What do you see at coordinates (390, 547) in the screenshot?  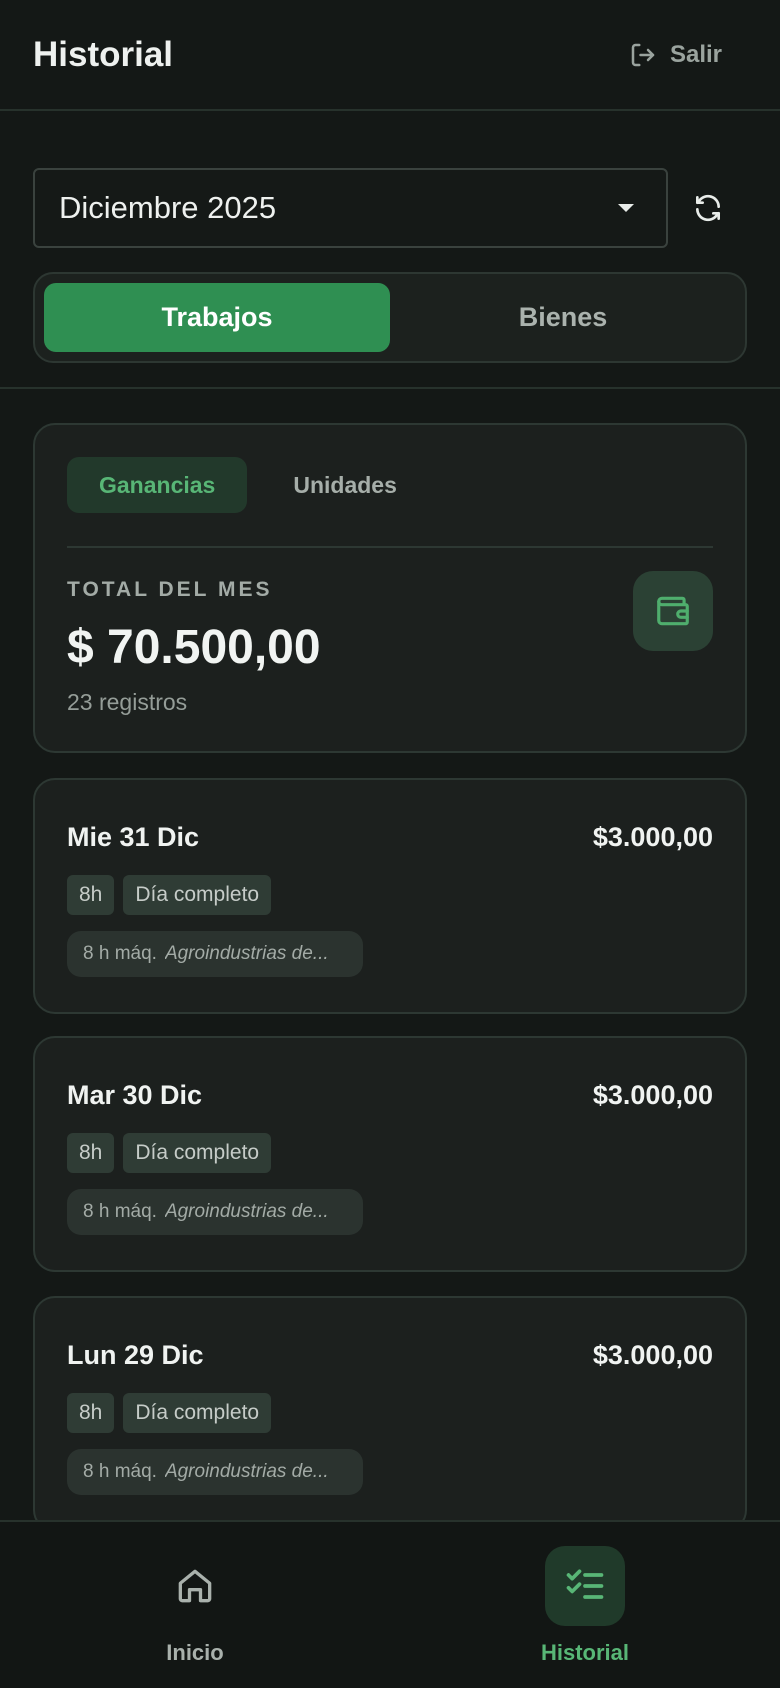 I see `summary-divider` at bounding box center [390, 547].